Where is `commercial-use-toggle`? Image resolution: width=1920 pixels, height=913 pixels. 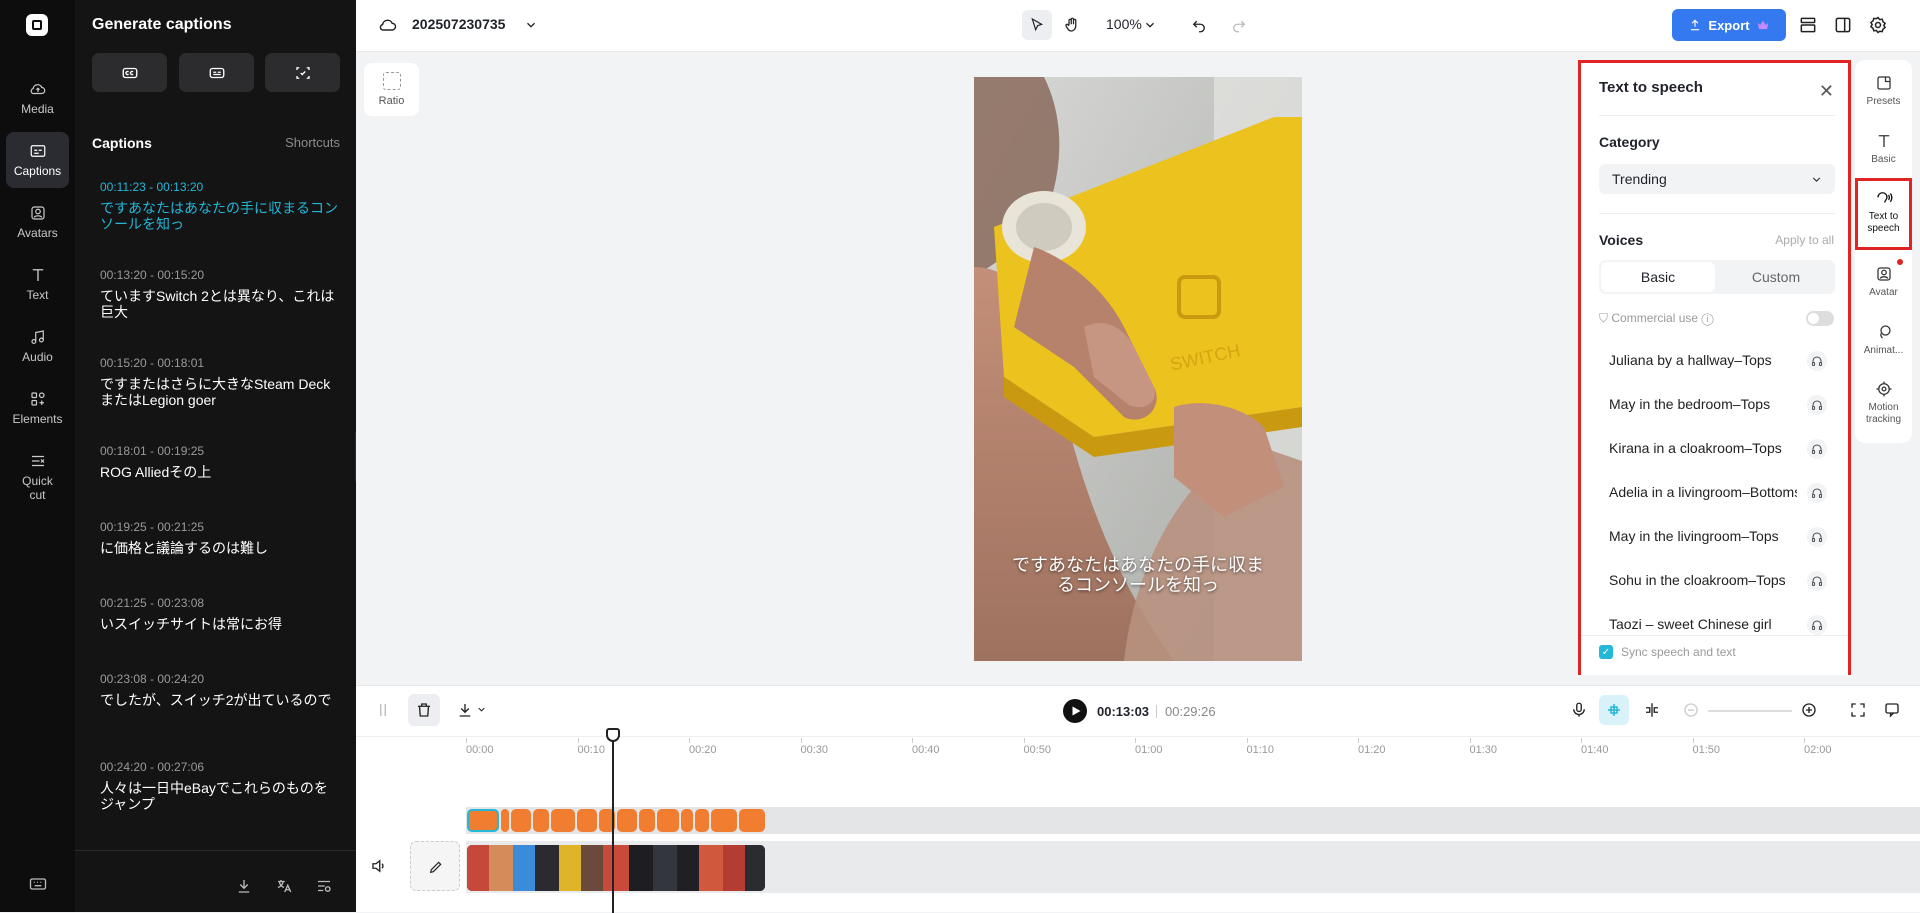 commercial-use-toggle is located at coordinates (1820, 318).